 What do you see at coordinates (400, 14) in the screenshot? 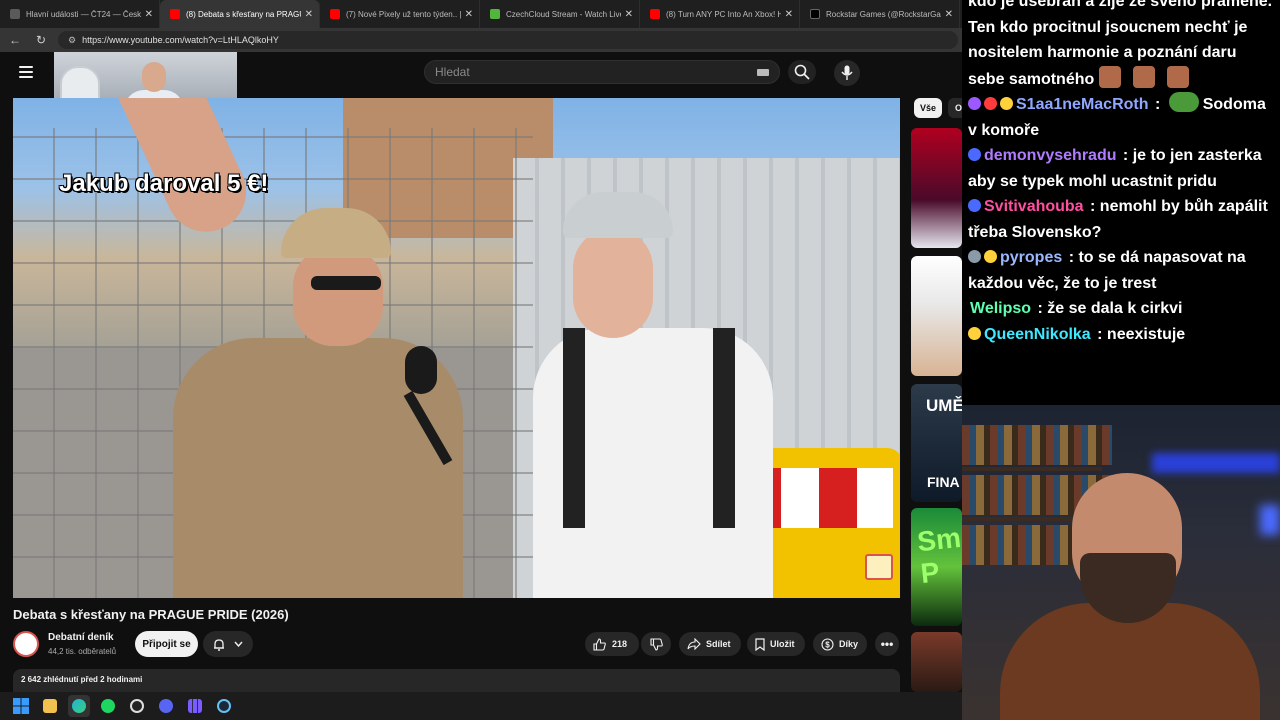
I see `browser-tab: (7) Nové Pixely už tento týden.. | Ř ✕` at bounding box center [400, 14].